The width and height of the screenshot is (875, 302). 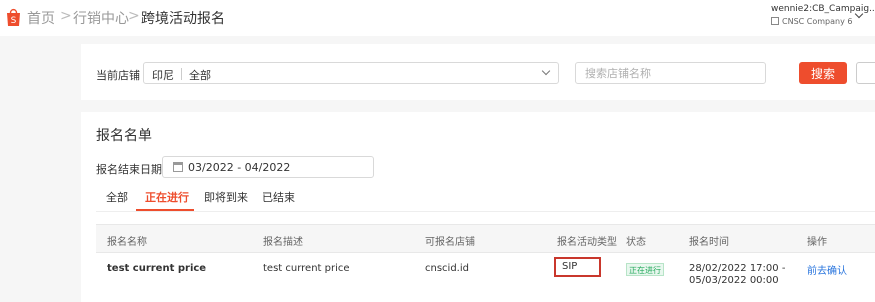 I want to click on shop-select-value: 全部, so click(x=200, y=75).